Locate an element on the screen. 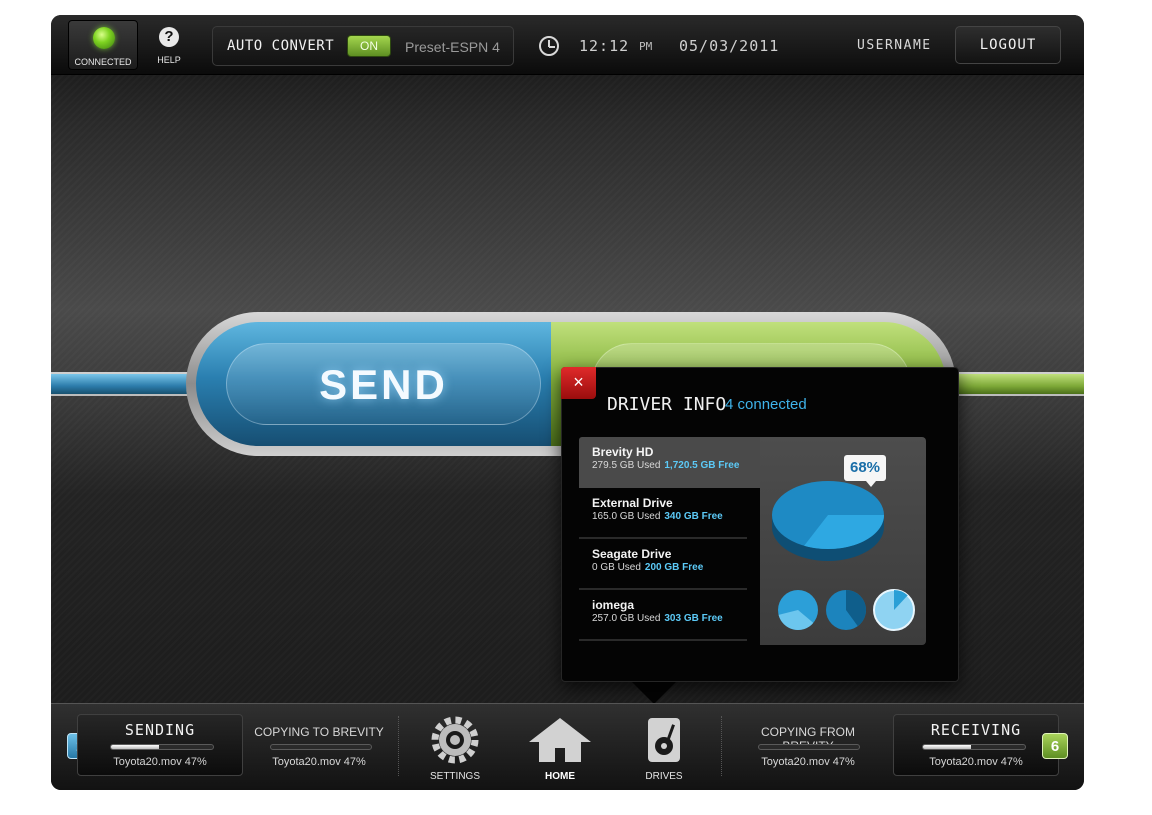 The height and width of the screenshot is (815, 1152). drive-used: 165.0 GB Used is located at coordinates (626, 516).